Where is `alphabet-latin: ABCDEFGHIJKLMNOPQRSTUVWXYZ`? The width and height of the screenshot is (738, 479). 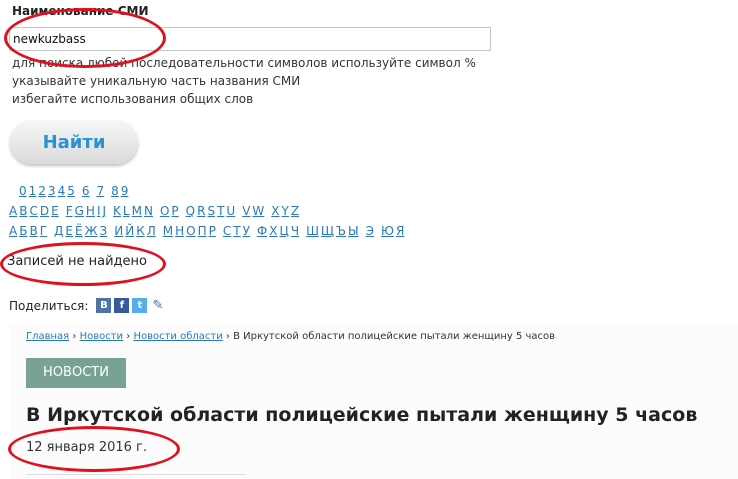 alphabet-latin: ABCDEFGHIJKLMNOPQRSTUVWXYZ is located at coordinates (155, 211).